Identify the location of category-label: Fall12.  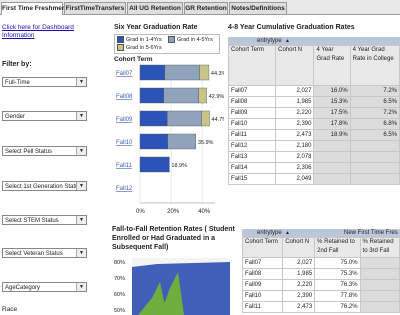
(124, 189).